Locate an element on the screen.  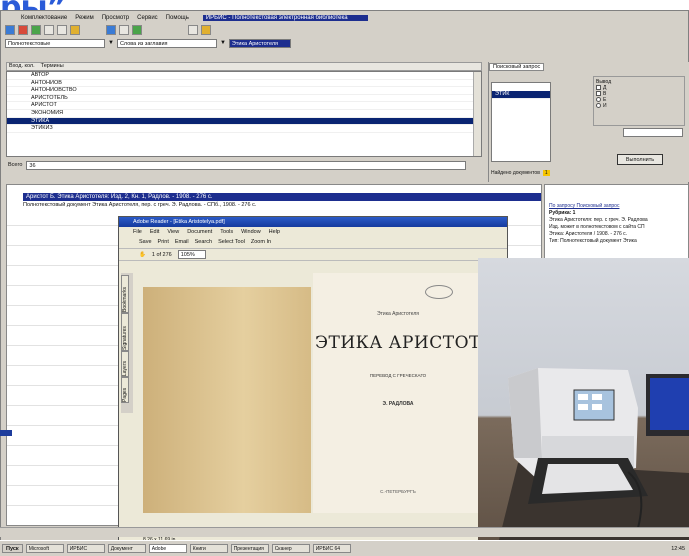
run-icon is located at coordinates (137, 30).